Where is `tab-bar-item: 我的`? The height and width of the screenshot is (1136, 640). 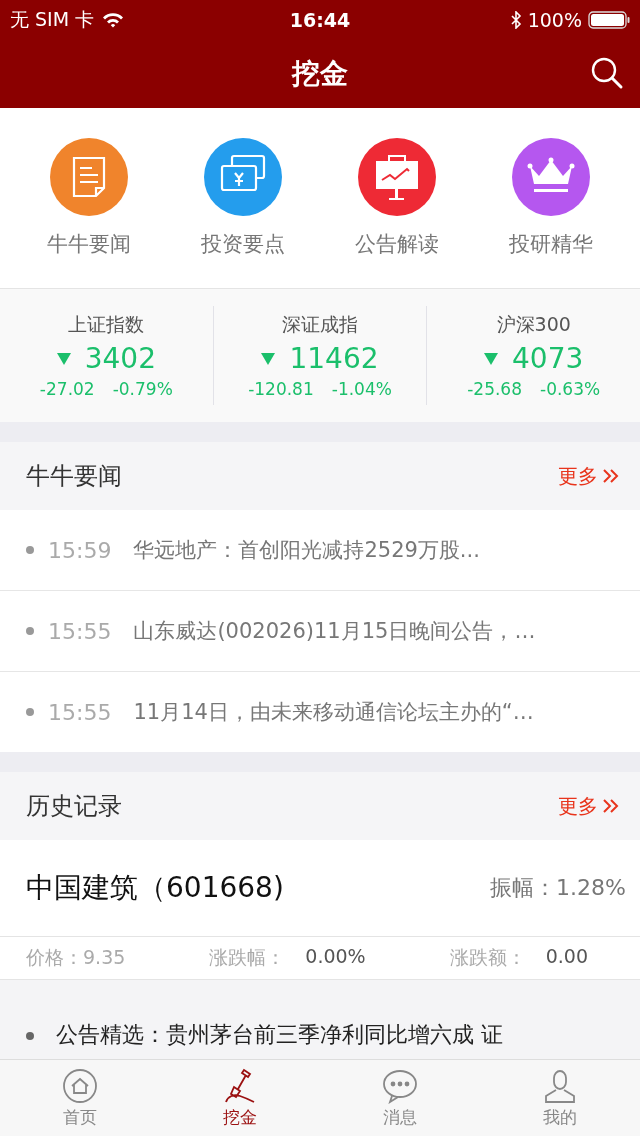
tab-bar-item: 我的 is located at coordinates (560, 1098).